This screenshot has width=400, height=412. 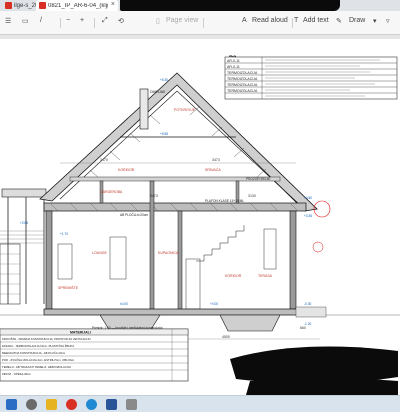 What do you see at coordinates (51, 404) in the screenshot?
I see `file-explorer-icon` at bounding box center [51, 404].